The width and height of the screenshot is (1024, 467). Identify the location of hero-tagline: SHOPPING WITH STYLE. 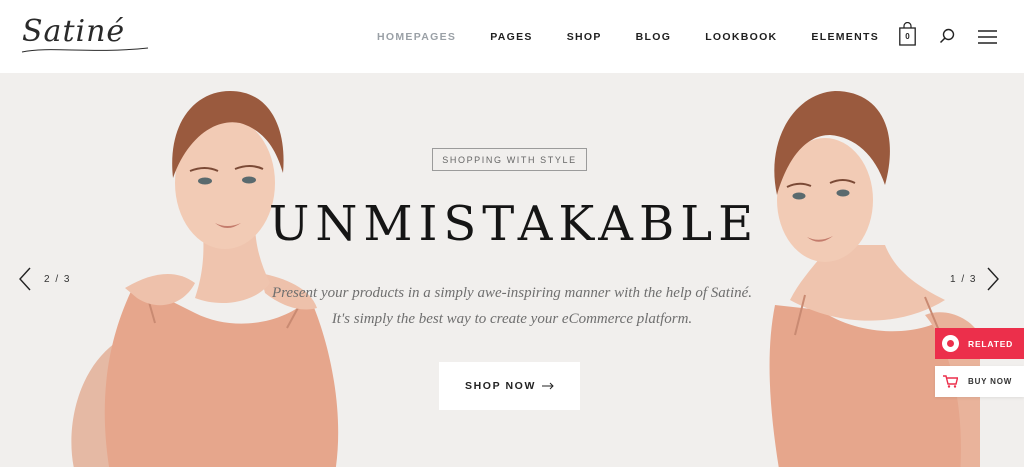
(509, 159).